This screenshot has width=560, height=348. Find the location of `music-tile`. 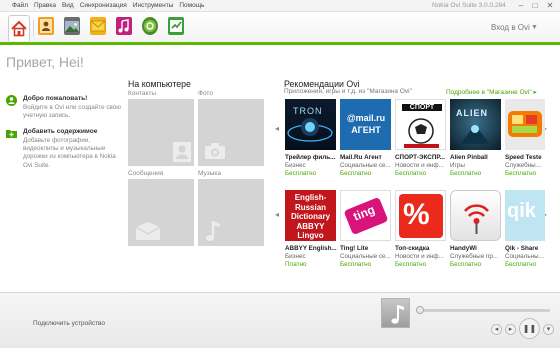

music-tile is located at coordinates (231, 212).